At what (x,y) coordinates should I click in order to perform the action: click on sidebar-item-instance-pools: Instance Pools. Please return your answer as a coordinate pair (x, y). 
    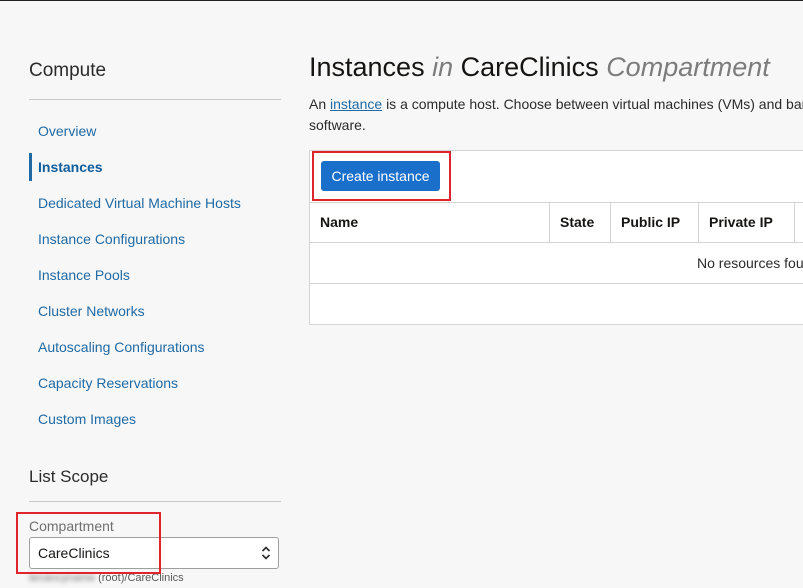
    Looking at the image, I should click on (155, 275).